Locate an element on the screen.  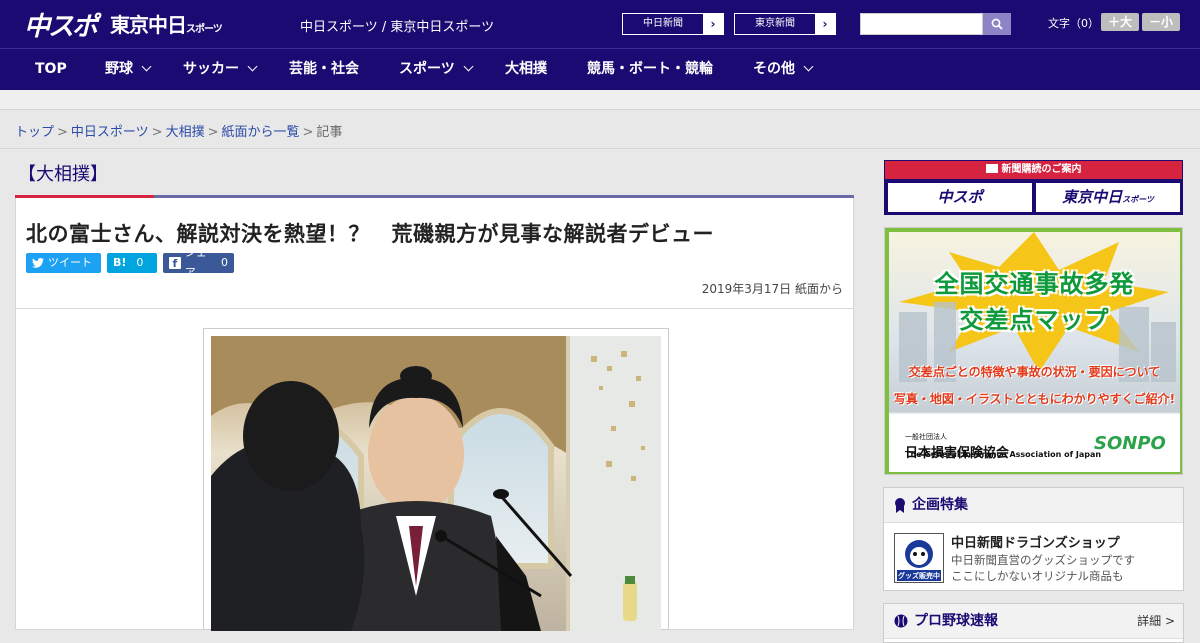
nav-label: 競馬・ボート・競輪 is located at coordinates (650, 69).